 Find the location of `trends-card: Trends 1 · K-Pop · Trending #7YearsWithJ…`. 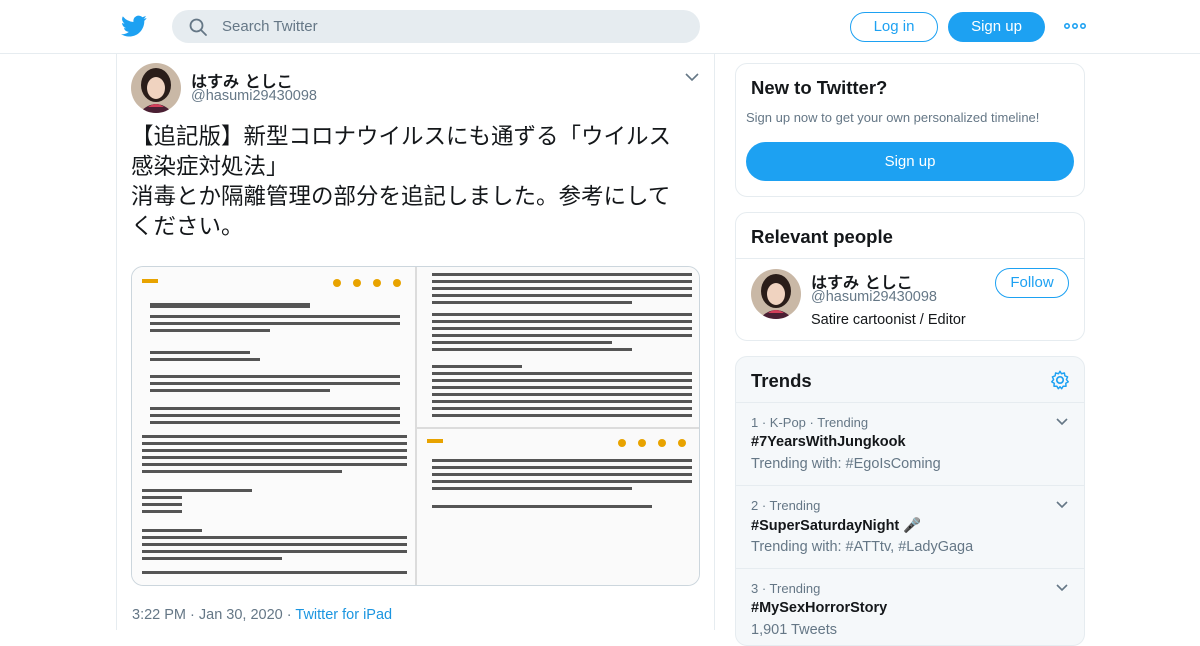

trends-card: Trends 1 · K-Pop · Trending #7YearsWithJ… is located at coordinates (910, 501).